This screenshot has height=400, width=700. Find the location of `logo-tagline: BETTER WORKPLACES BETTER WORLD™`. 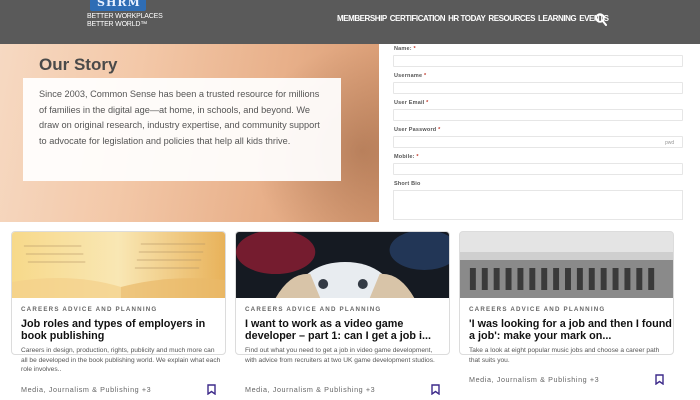

logo-tagline: BETTER WORKPLACES BETTER WORLD™ is located at coordinates (125, 21).